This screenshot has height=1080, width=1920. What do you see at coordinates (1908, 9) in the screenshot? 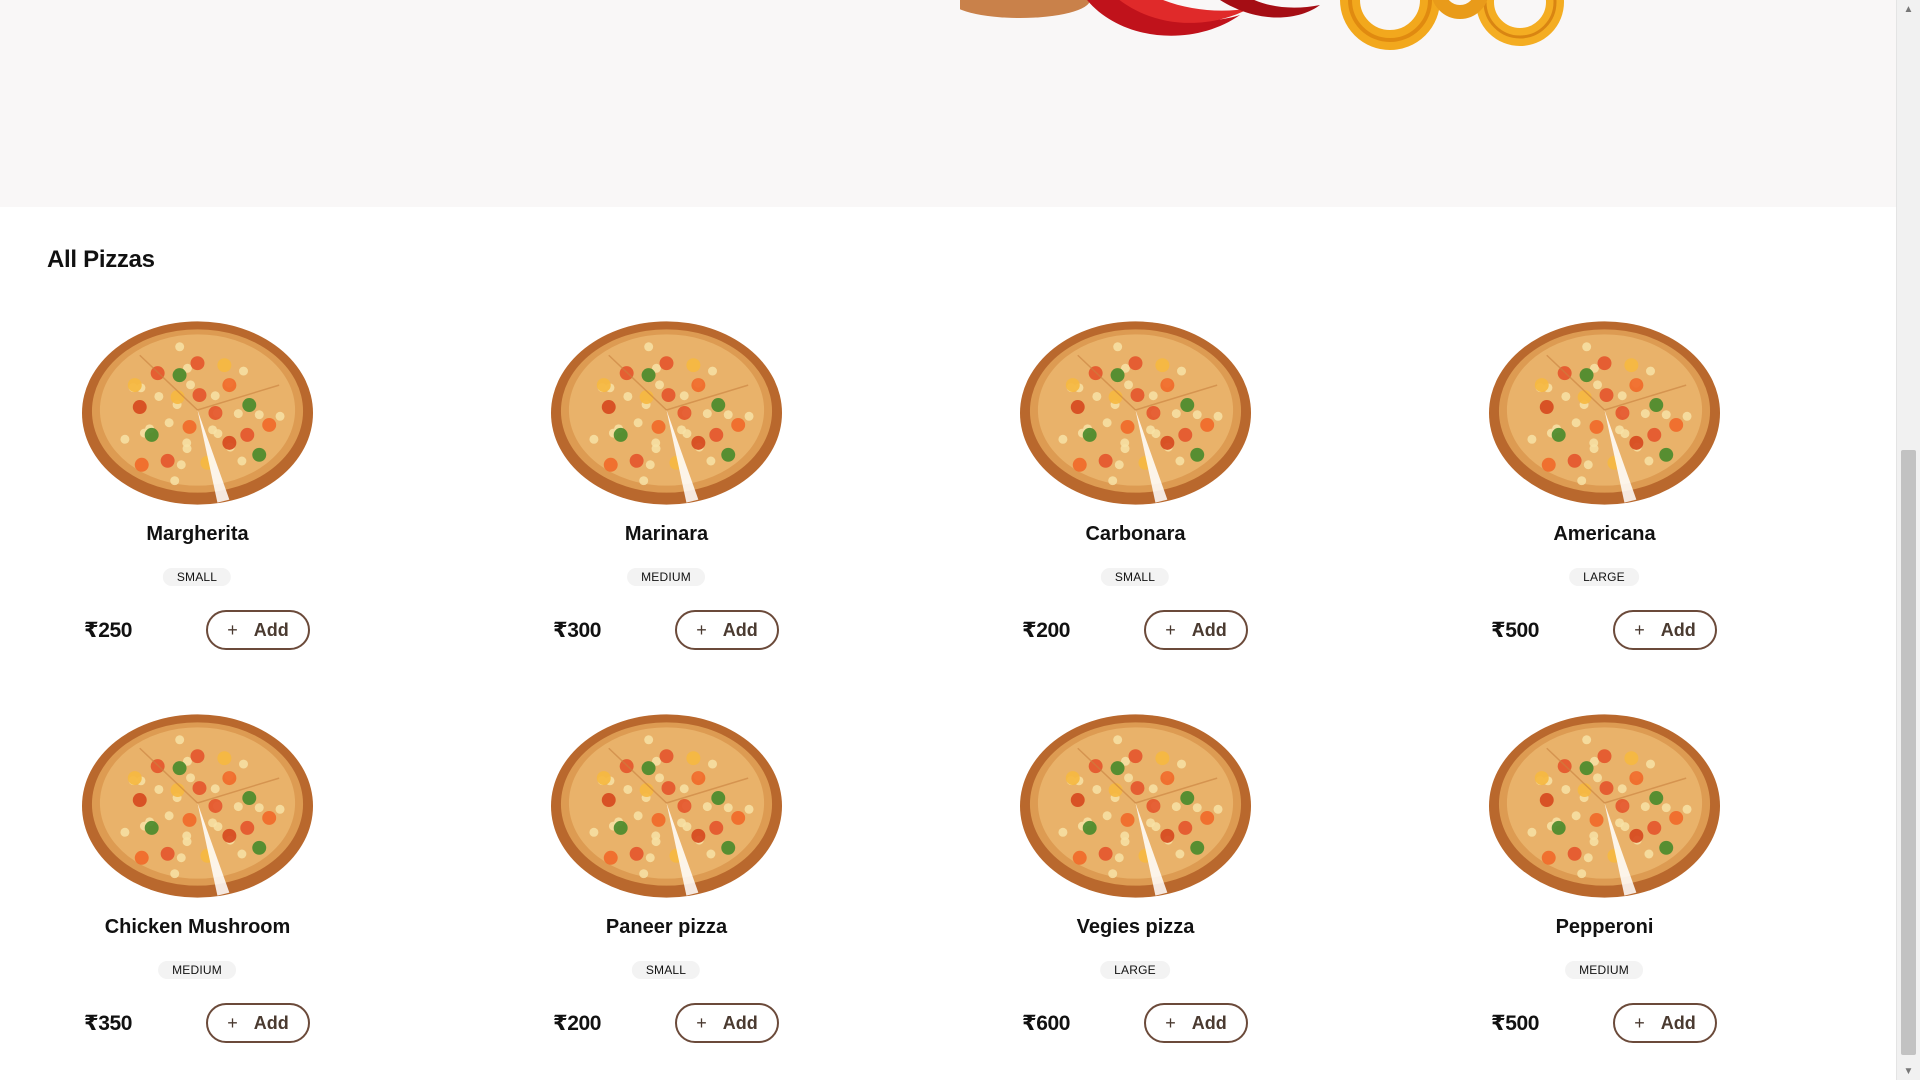
I see `scroll-up-arrow-icon: ▲` at bounding box center [1908, 9].